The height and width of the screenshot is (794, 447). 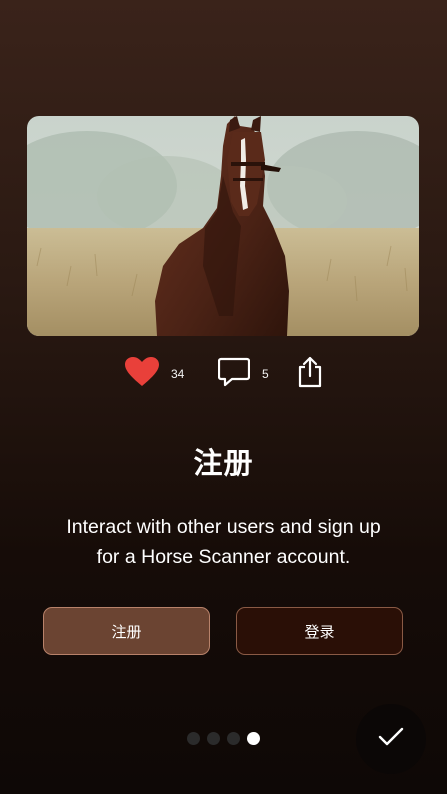 I want to click on share-button, so click(x=310, y=374).